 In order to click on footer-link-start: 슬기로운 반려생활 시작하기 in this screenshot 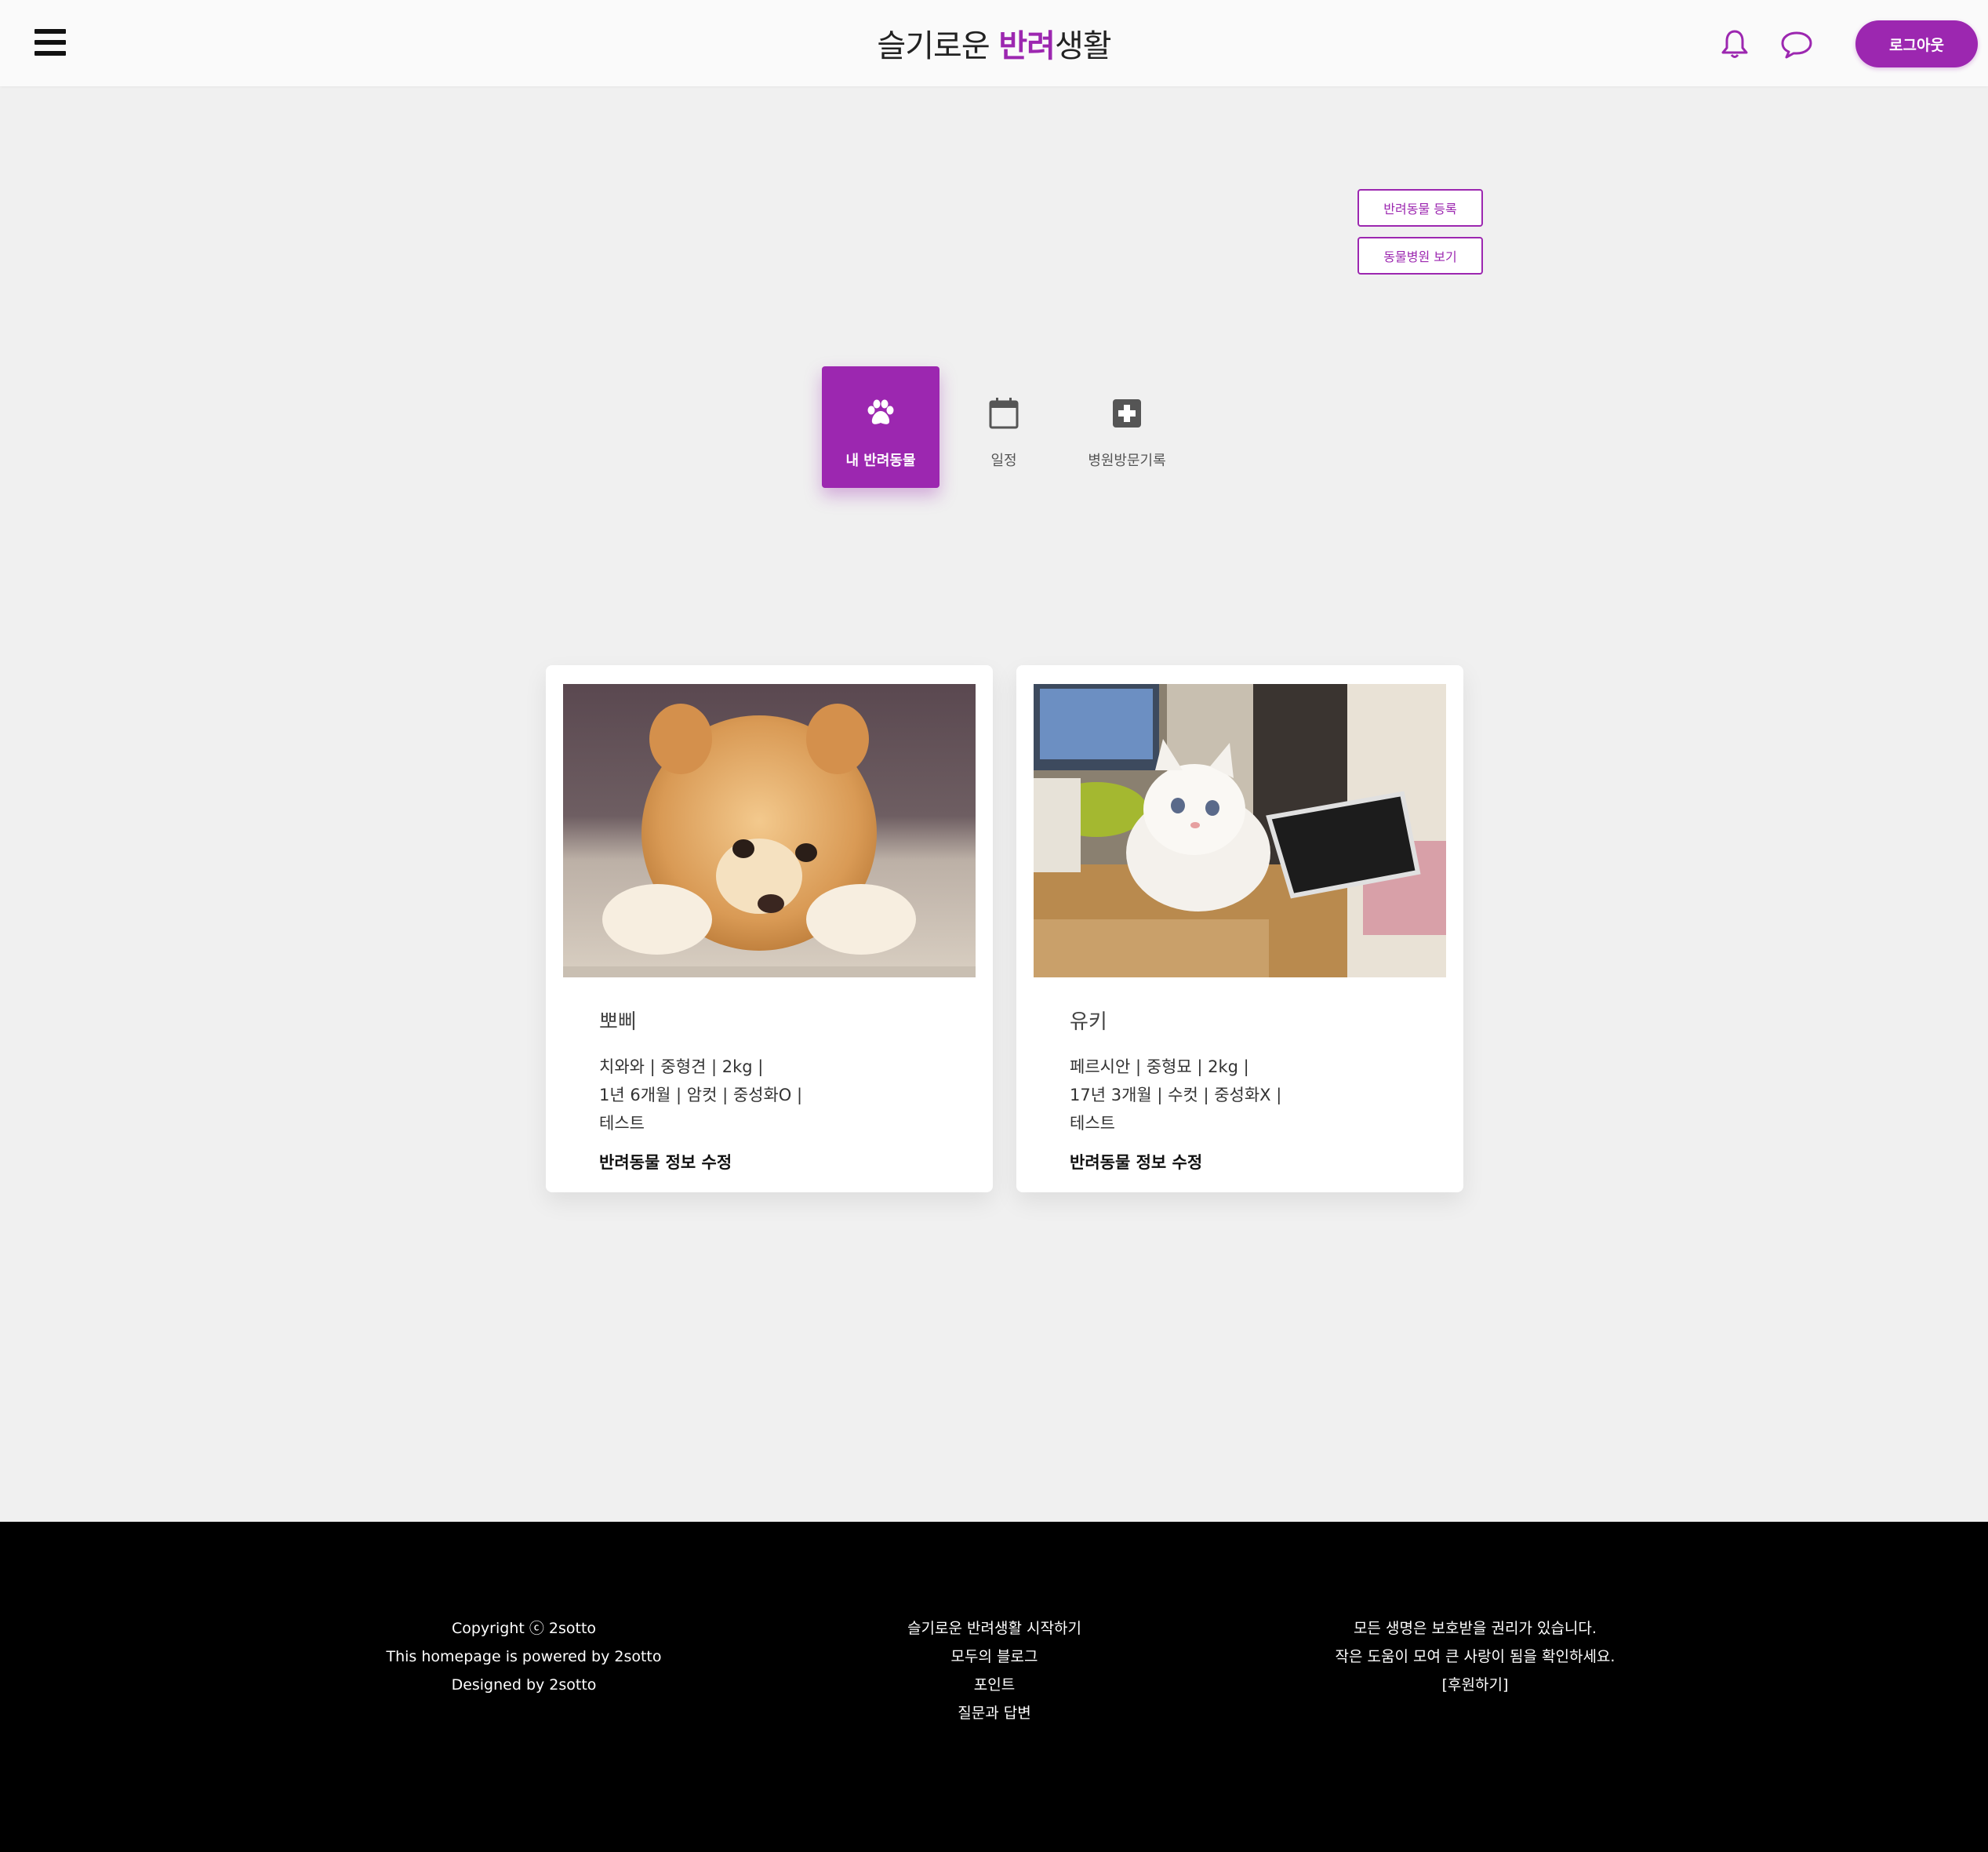, I will do `click(994, 1628)`.